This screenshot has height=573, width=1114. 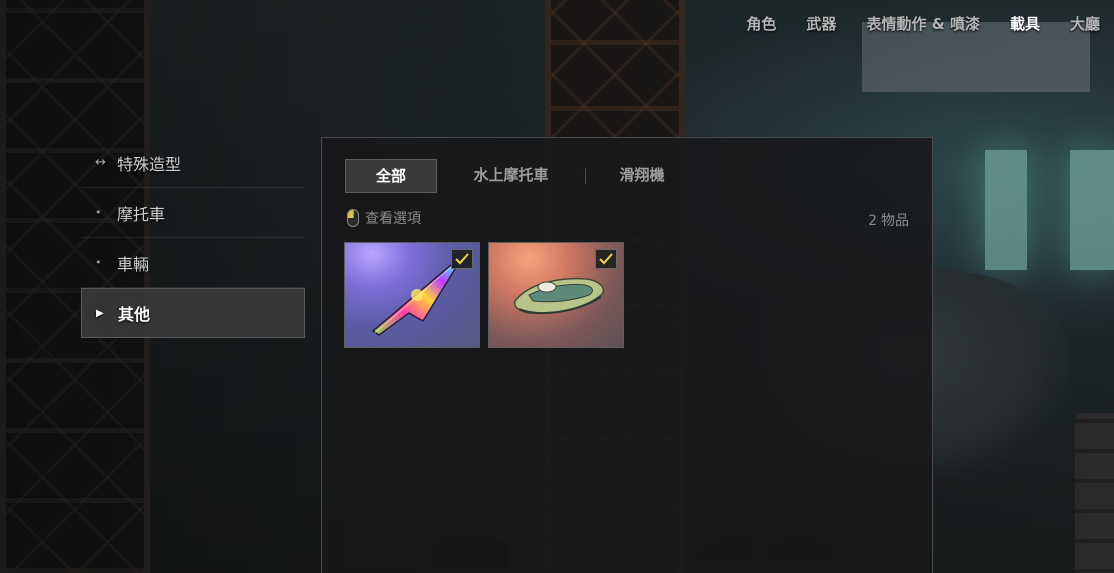 I want to click on nav-tab-character: 角色, so click(x=761, y=24).